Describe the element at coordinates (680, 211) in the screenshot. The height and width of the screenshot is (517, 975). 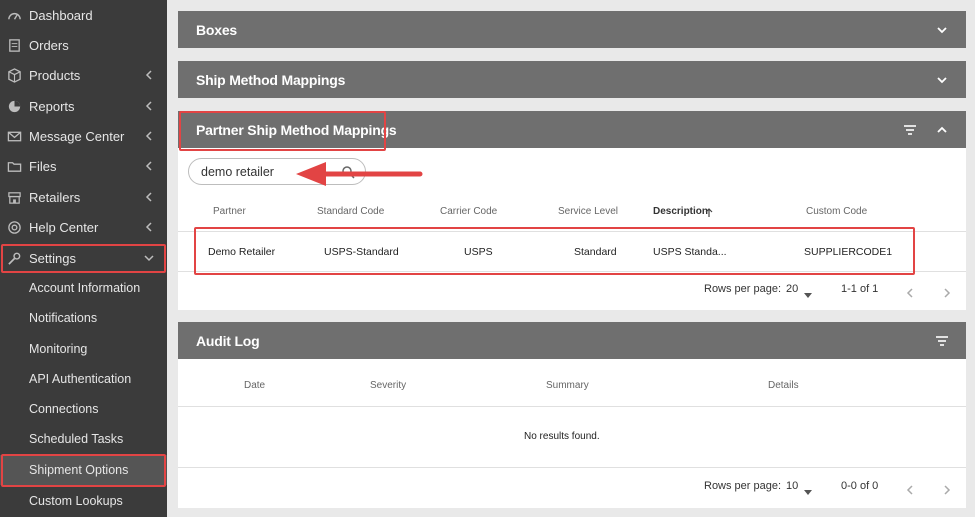
I see `column-header-description: Description` at that location.